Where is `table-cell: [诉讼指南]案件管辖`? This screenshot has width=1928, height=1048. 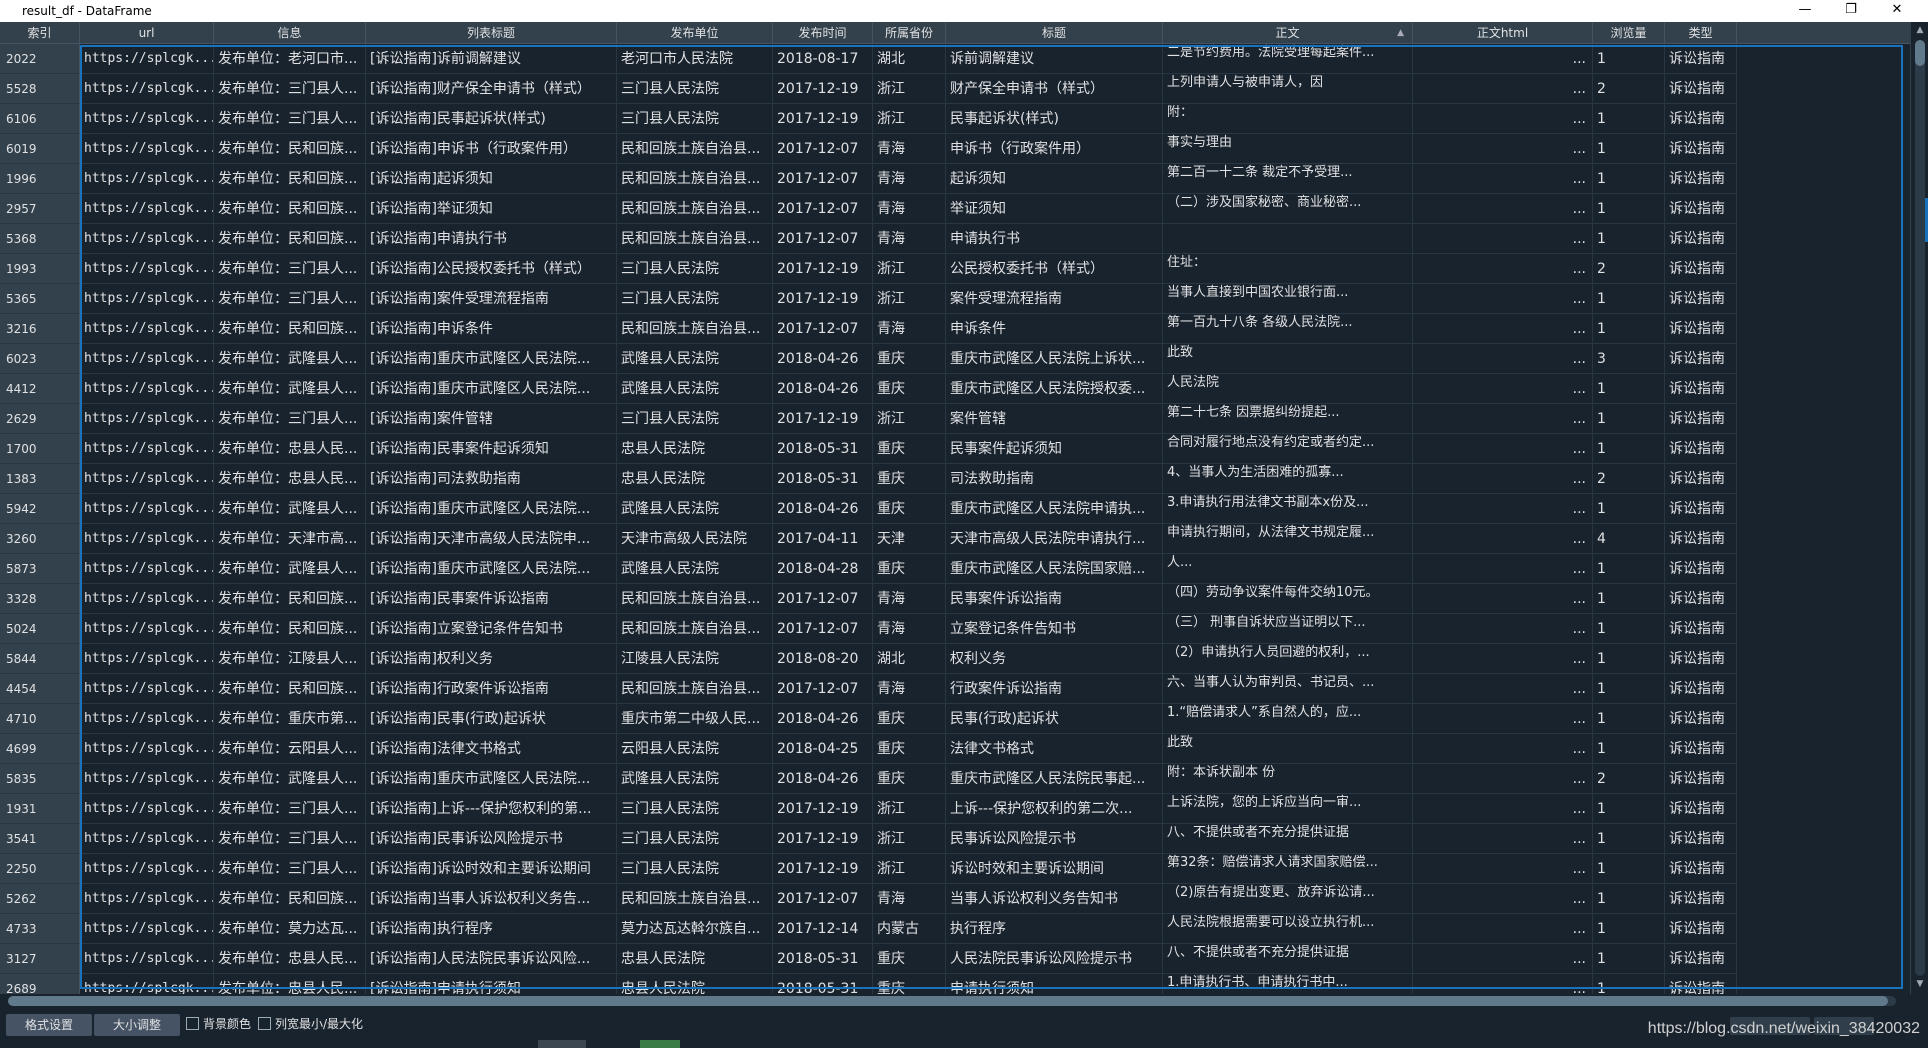
table-cell: [诉讼指南]案件管辖 is located at coordinates (491, 419).